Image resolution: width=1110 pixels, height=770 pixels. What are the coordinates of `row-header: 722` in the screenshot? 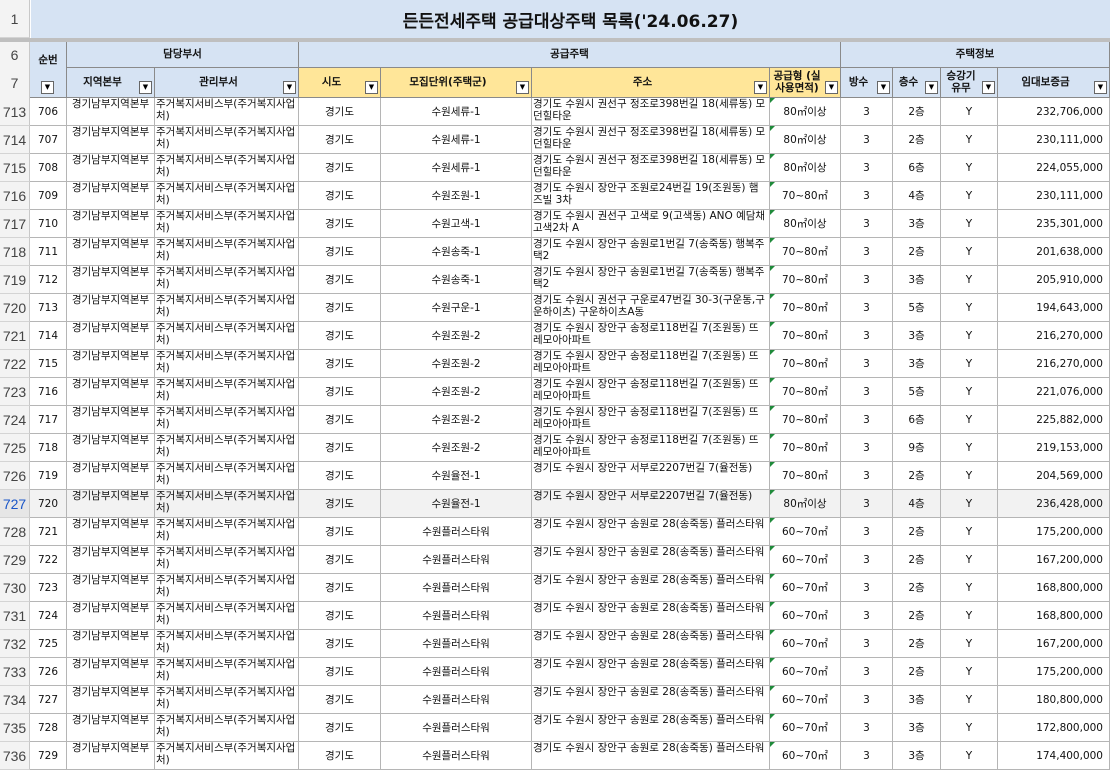 It's located at (15, 364).